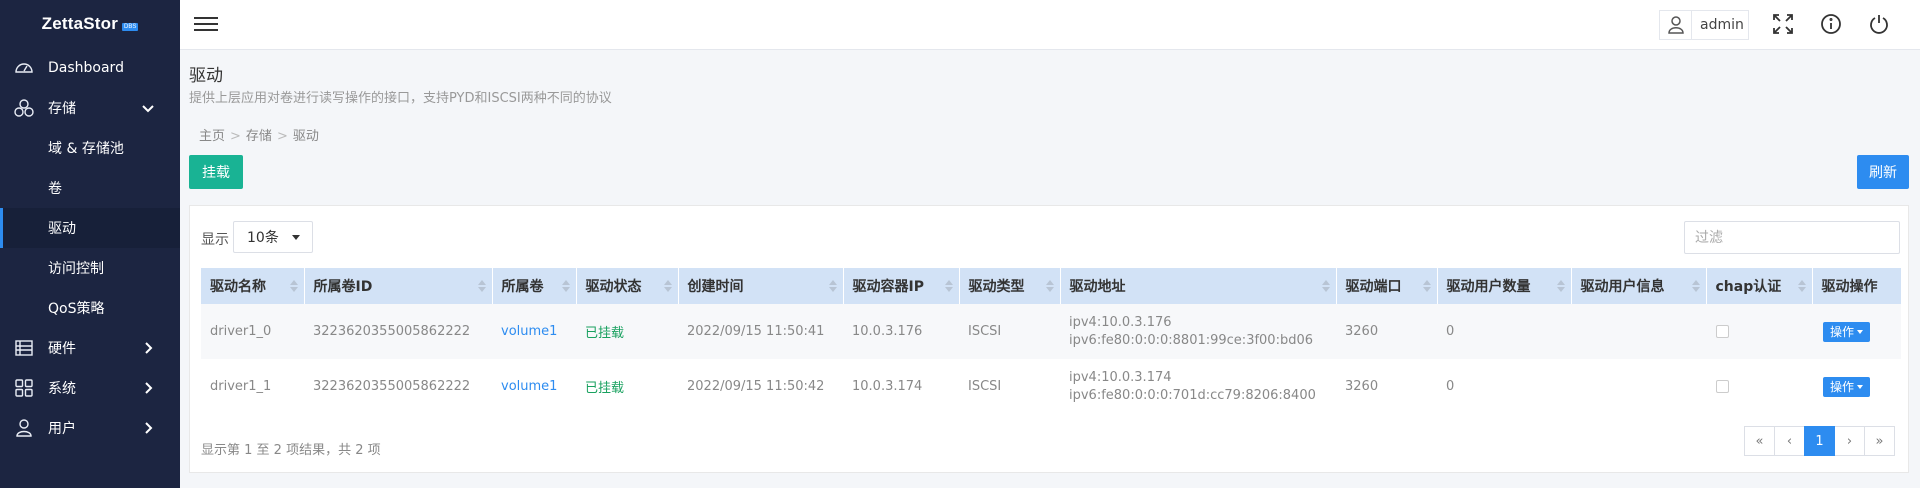 This screenshot has height=488, width=1920. What do you see at coordinates (216, 172) in the screenshot?
I see `mount-button: 挂载` at bounding box center [216, 172].